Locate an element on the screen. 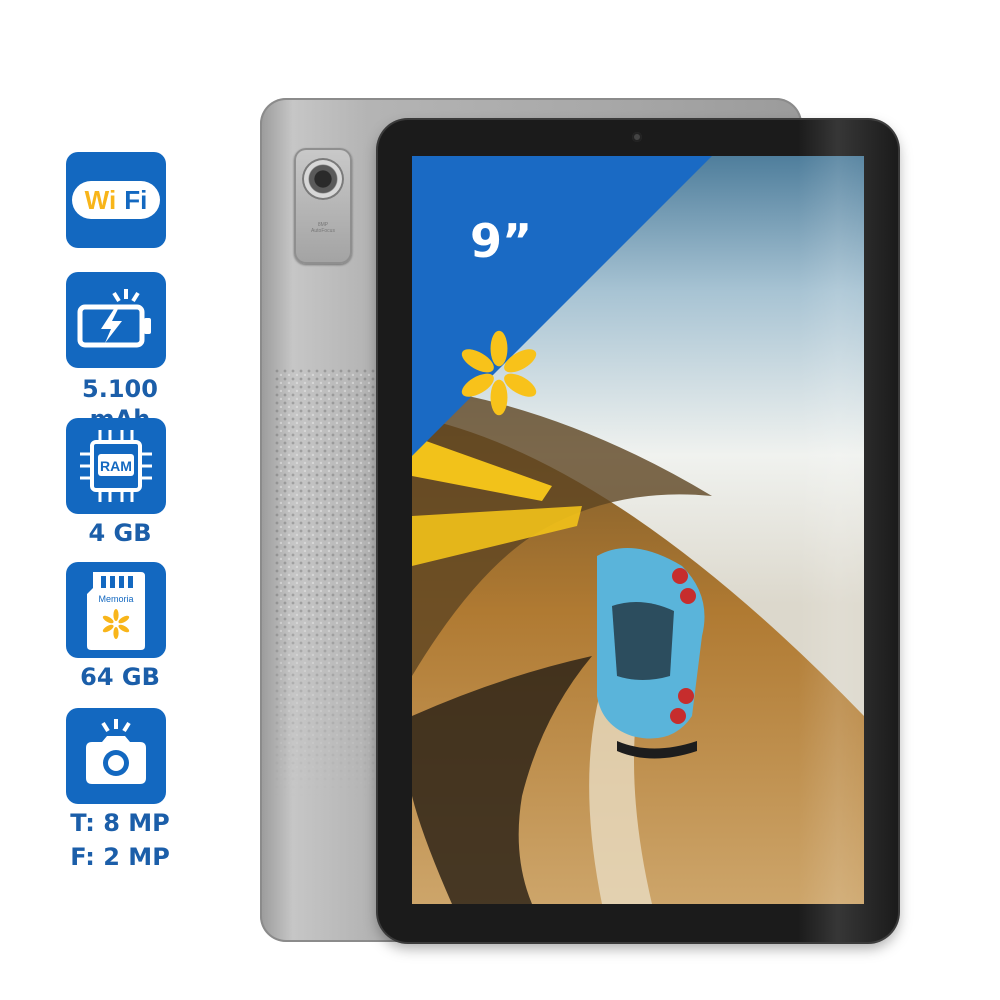  front-camera-icon is located at coordinates (637, 137).